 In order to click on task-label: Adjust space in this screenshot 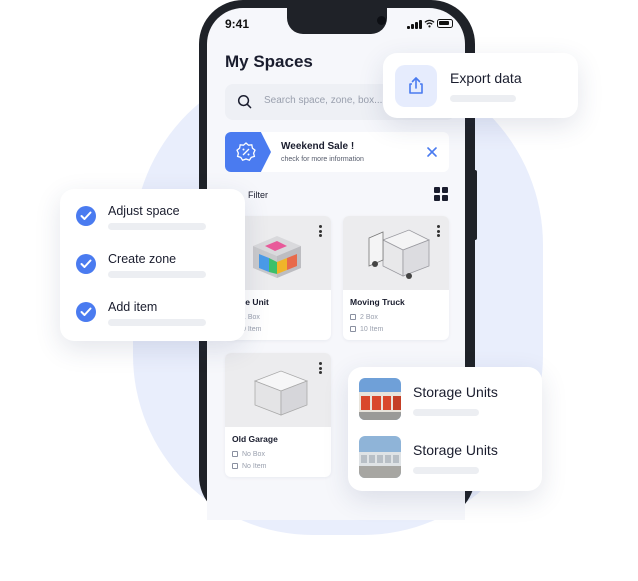, I will do `click(144, 211)`.